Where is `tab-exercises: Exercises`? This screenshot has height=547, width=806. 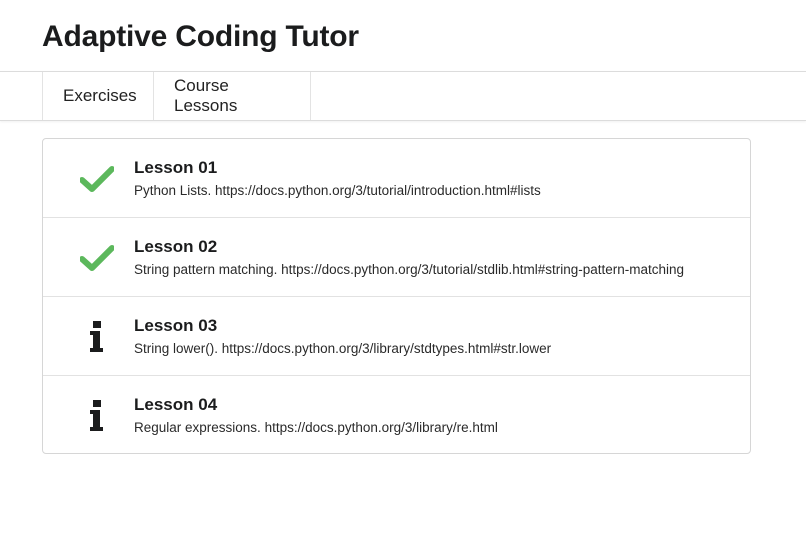
tab-exercises: Exercises is located at coordinates (98, 96).